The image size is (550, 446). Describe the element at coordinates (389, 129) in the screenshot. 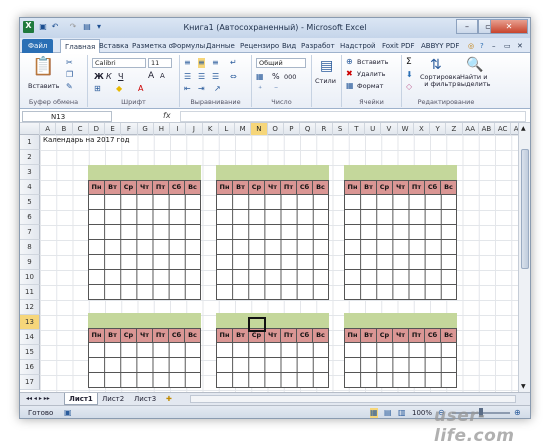

I see `column-header-v: V` at that location.